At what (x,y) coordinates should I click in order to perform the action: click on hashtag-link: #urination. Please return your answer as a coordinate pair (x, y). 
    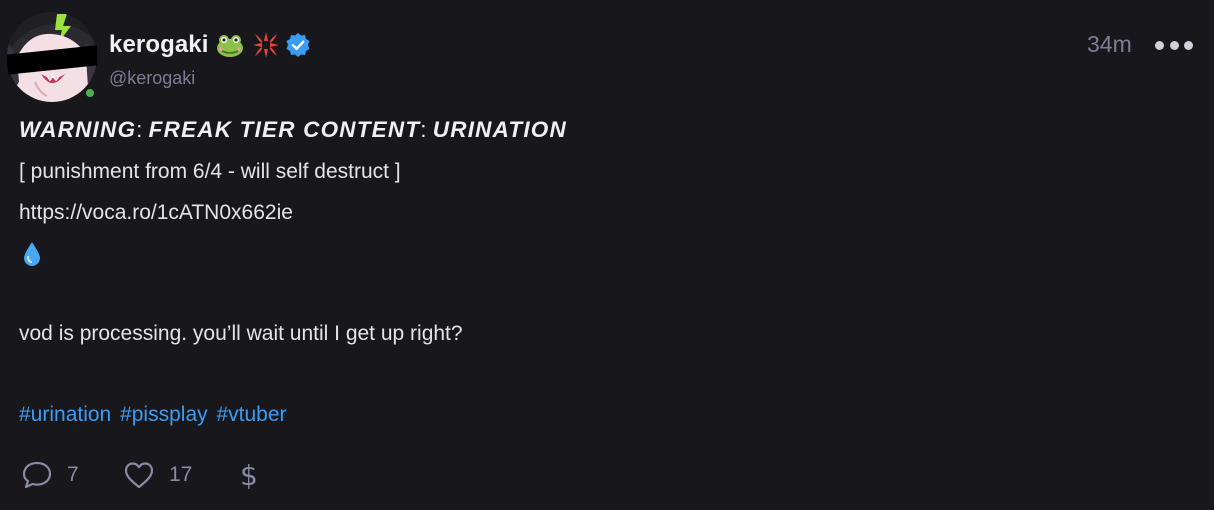
    Looking at the image, I should click on (65, 414).